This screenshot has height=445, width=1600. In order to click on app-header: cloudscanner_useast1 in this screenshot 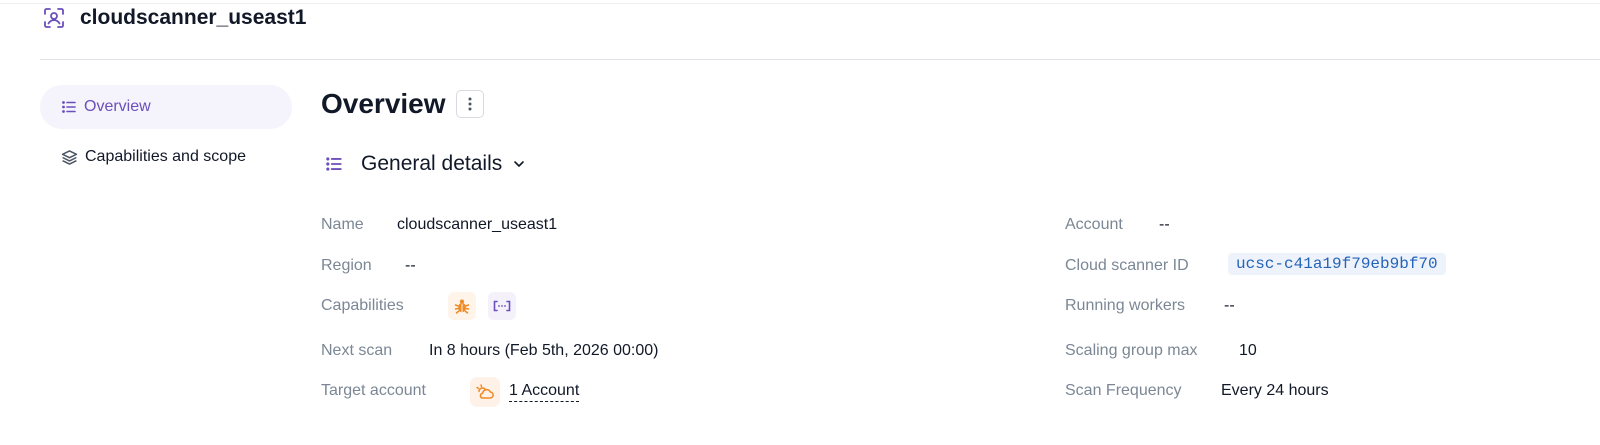, I will do `click(174, 18)`.